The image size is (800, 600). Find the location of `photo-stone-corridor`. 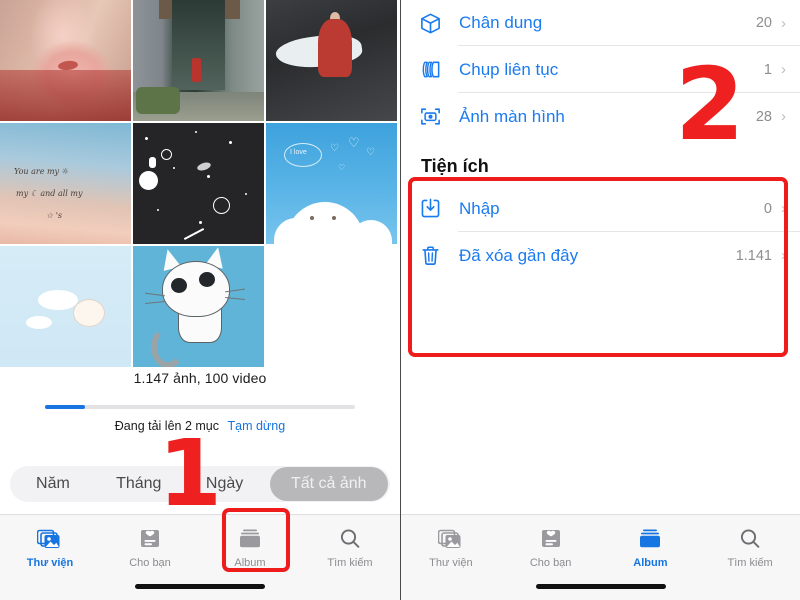

photo-stone-corridor is located at coordinates (198, 60).